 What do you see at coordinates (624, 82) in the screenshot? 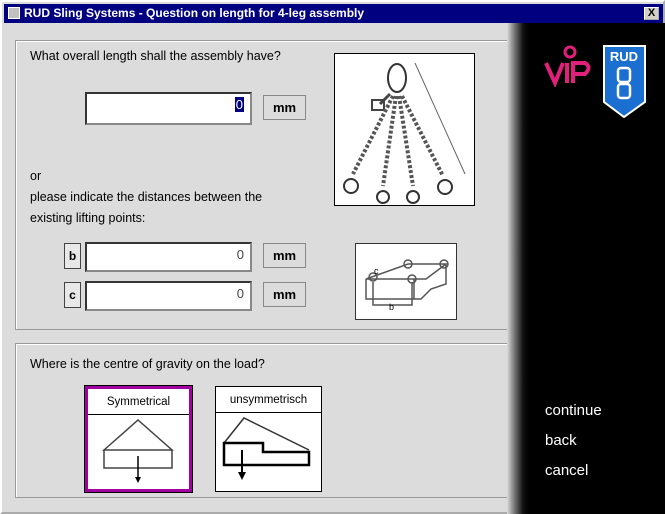
I see `rud-logo: RUD` at bounding box center [624, 82].